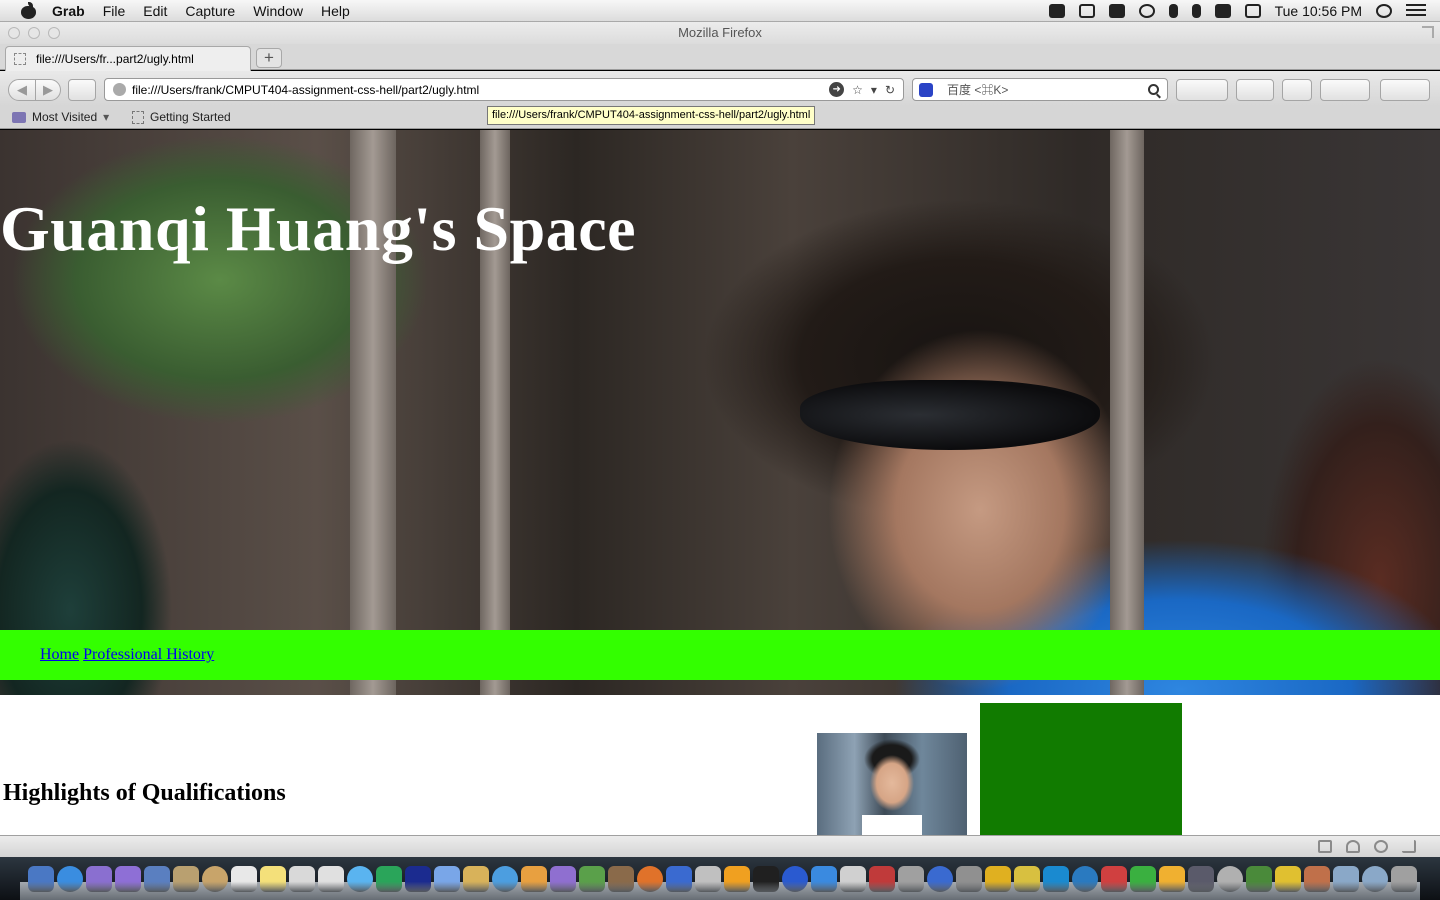 This screenshot has width=1440, height=900. What do you see at coordinates (1325, 846) in the screenshot?
I see `window-restore-icon` at bounding box center [1325, 846].